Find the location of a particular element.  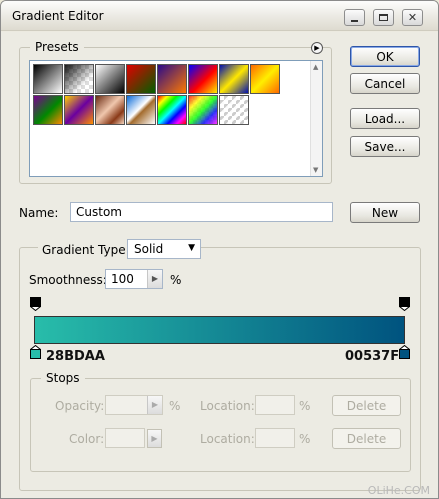

delete-color-stop-button: Delete is located at coordinates (366, 438).